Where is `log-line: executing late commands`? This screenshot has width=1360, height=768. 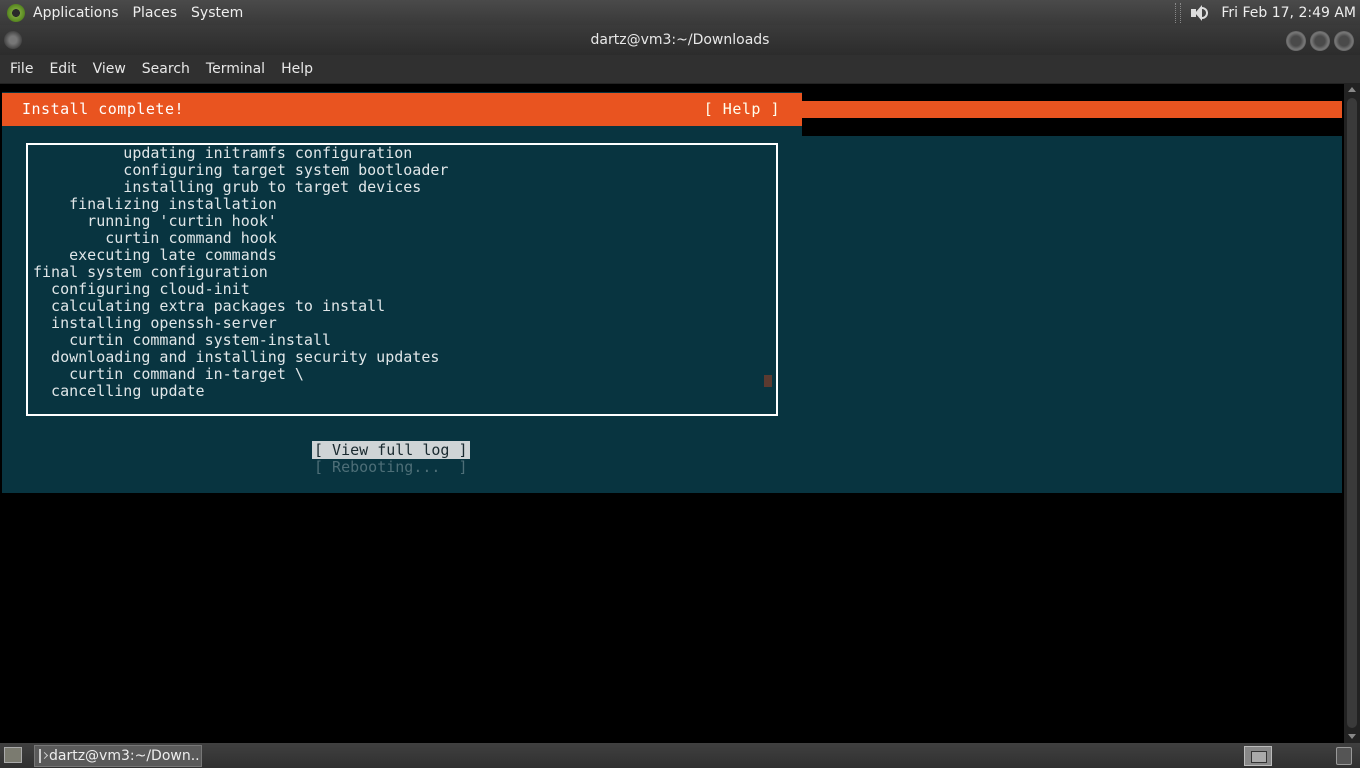
log-line: executing late commands is located at coordinates (155, 255).